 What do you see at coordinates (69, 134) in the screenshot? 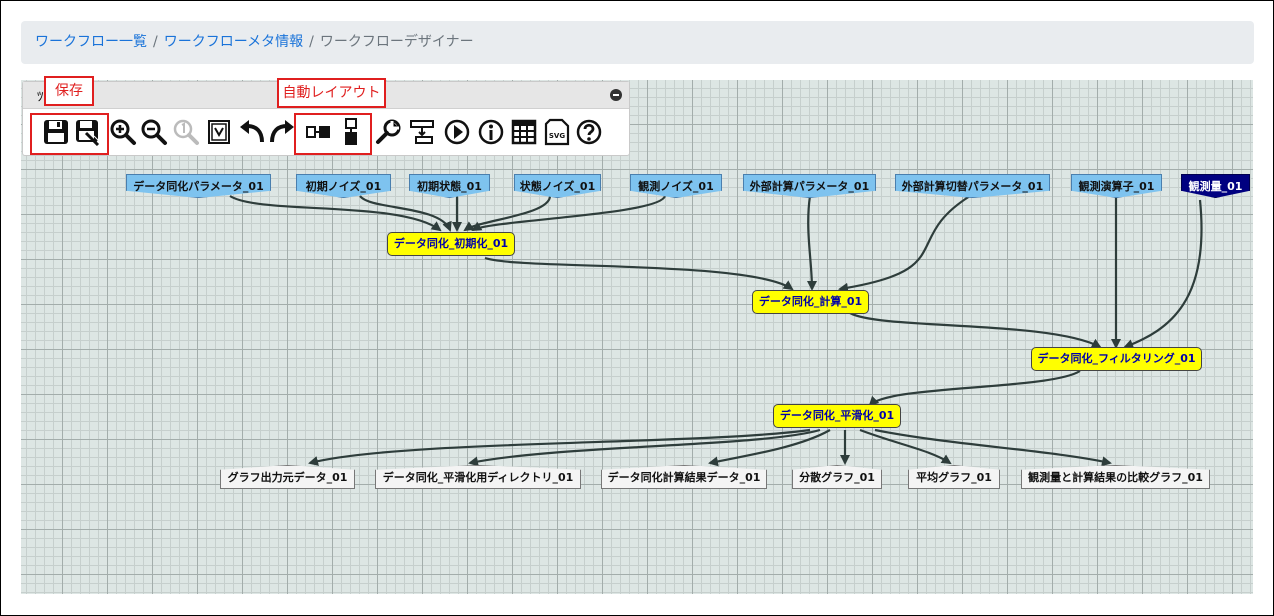
I see `annotation-save-box` at bounding box center [69, 134].